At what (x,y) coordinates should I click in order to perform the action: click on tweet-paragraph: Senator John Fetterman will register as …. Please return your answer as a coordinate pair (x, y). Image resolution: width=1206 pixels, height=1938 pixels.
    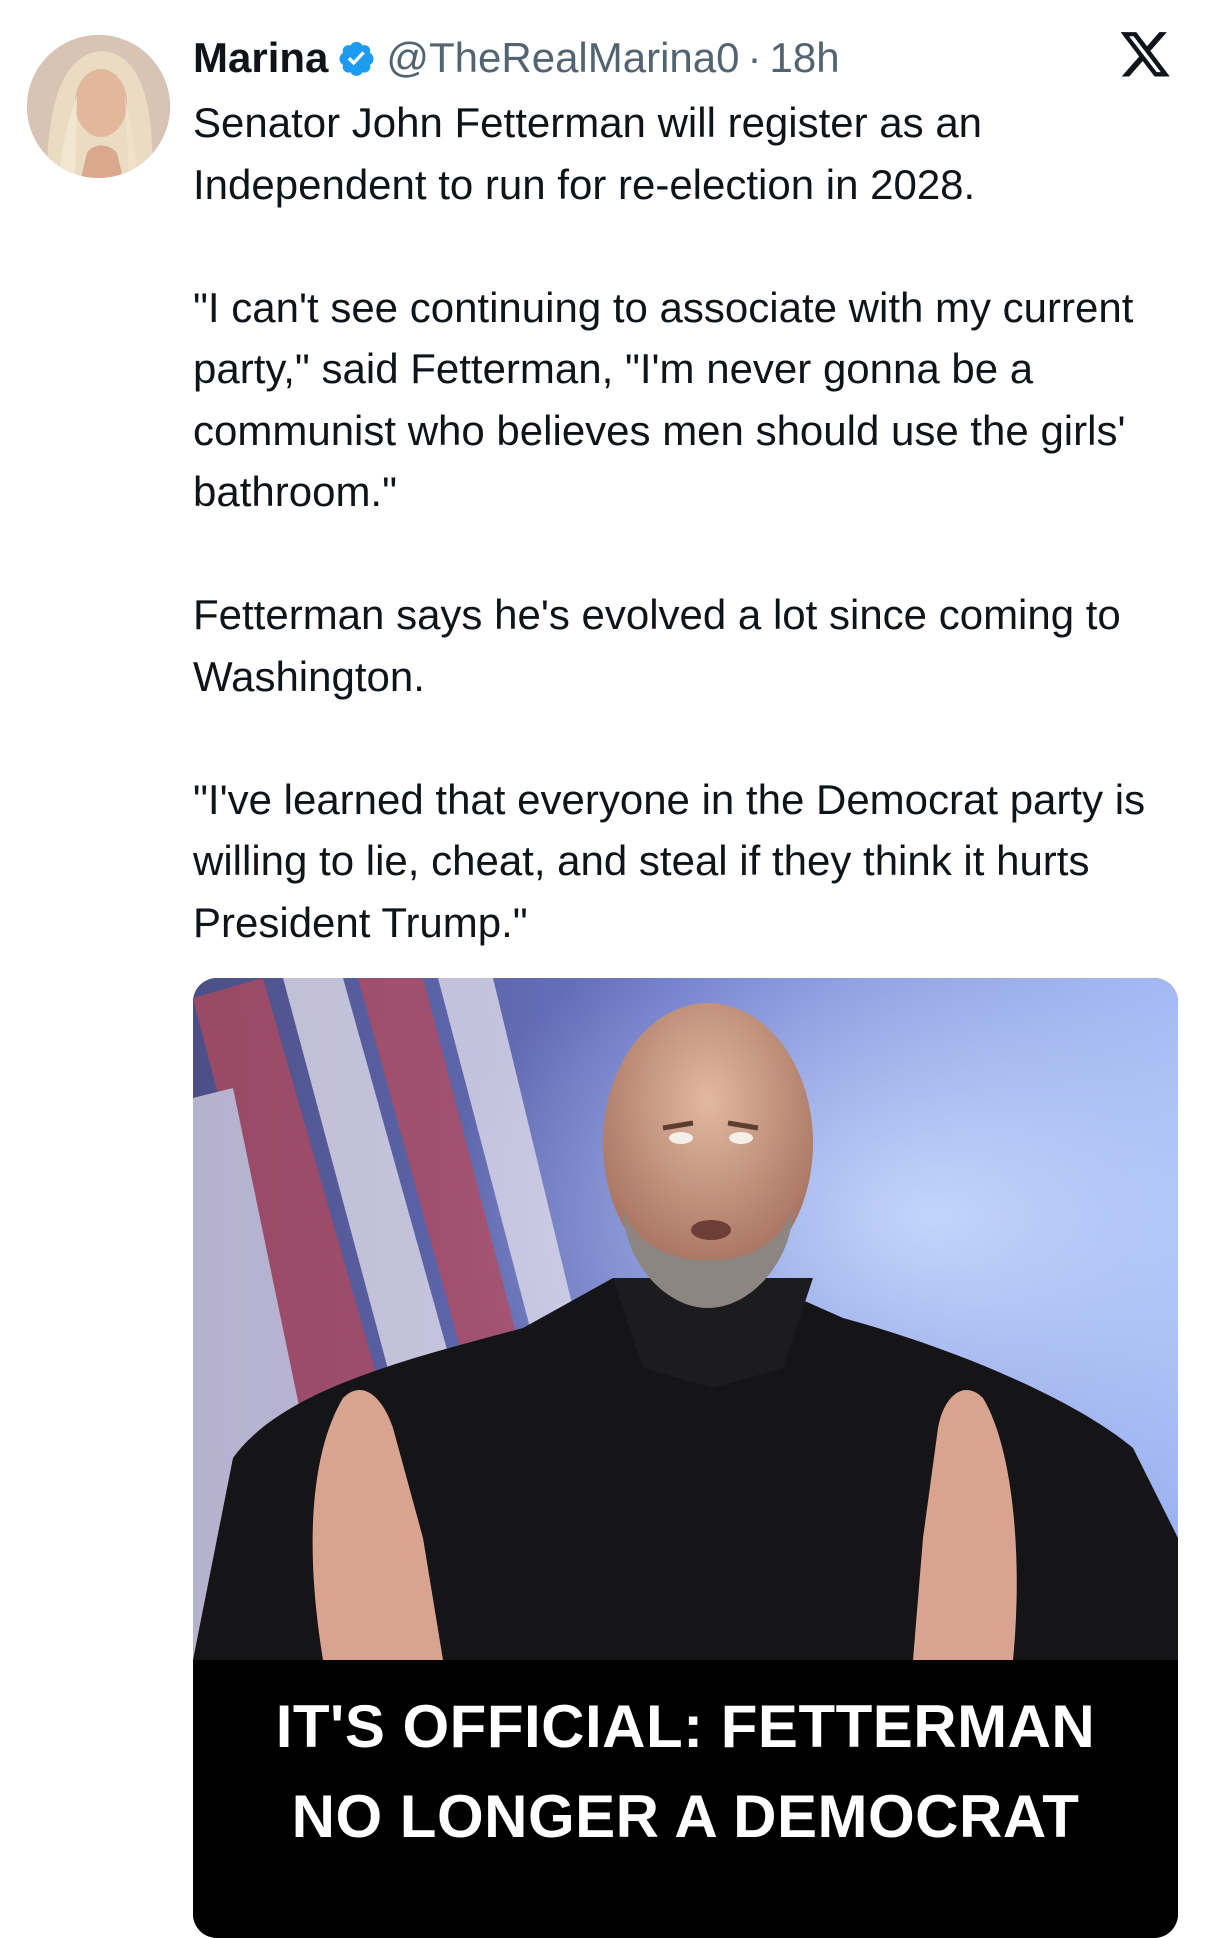
    Looking at the image, I should click on (588, 153).